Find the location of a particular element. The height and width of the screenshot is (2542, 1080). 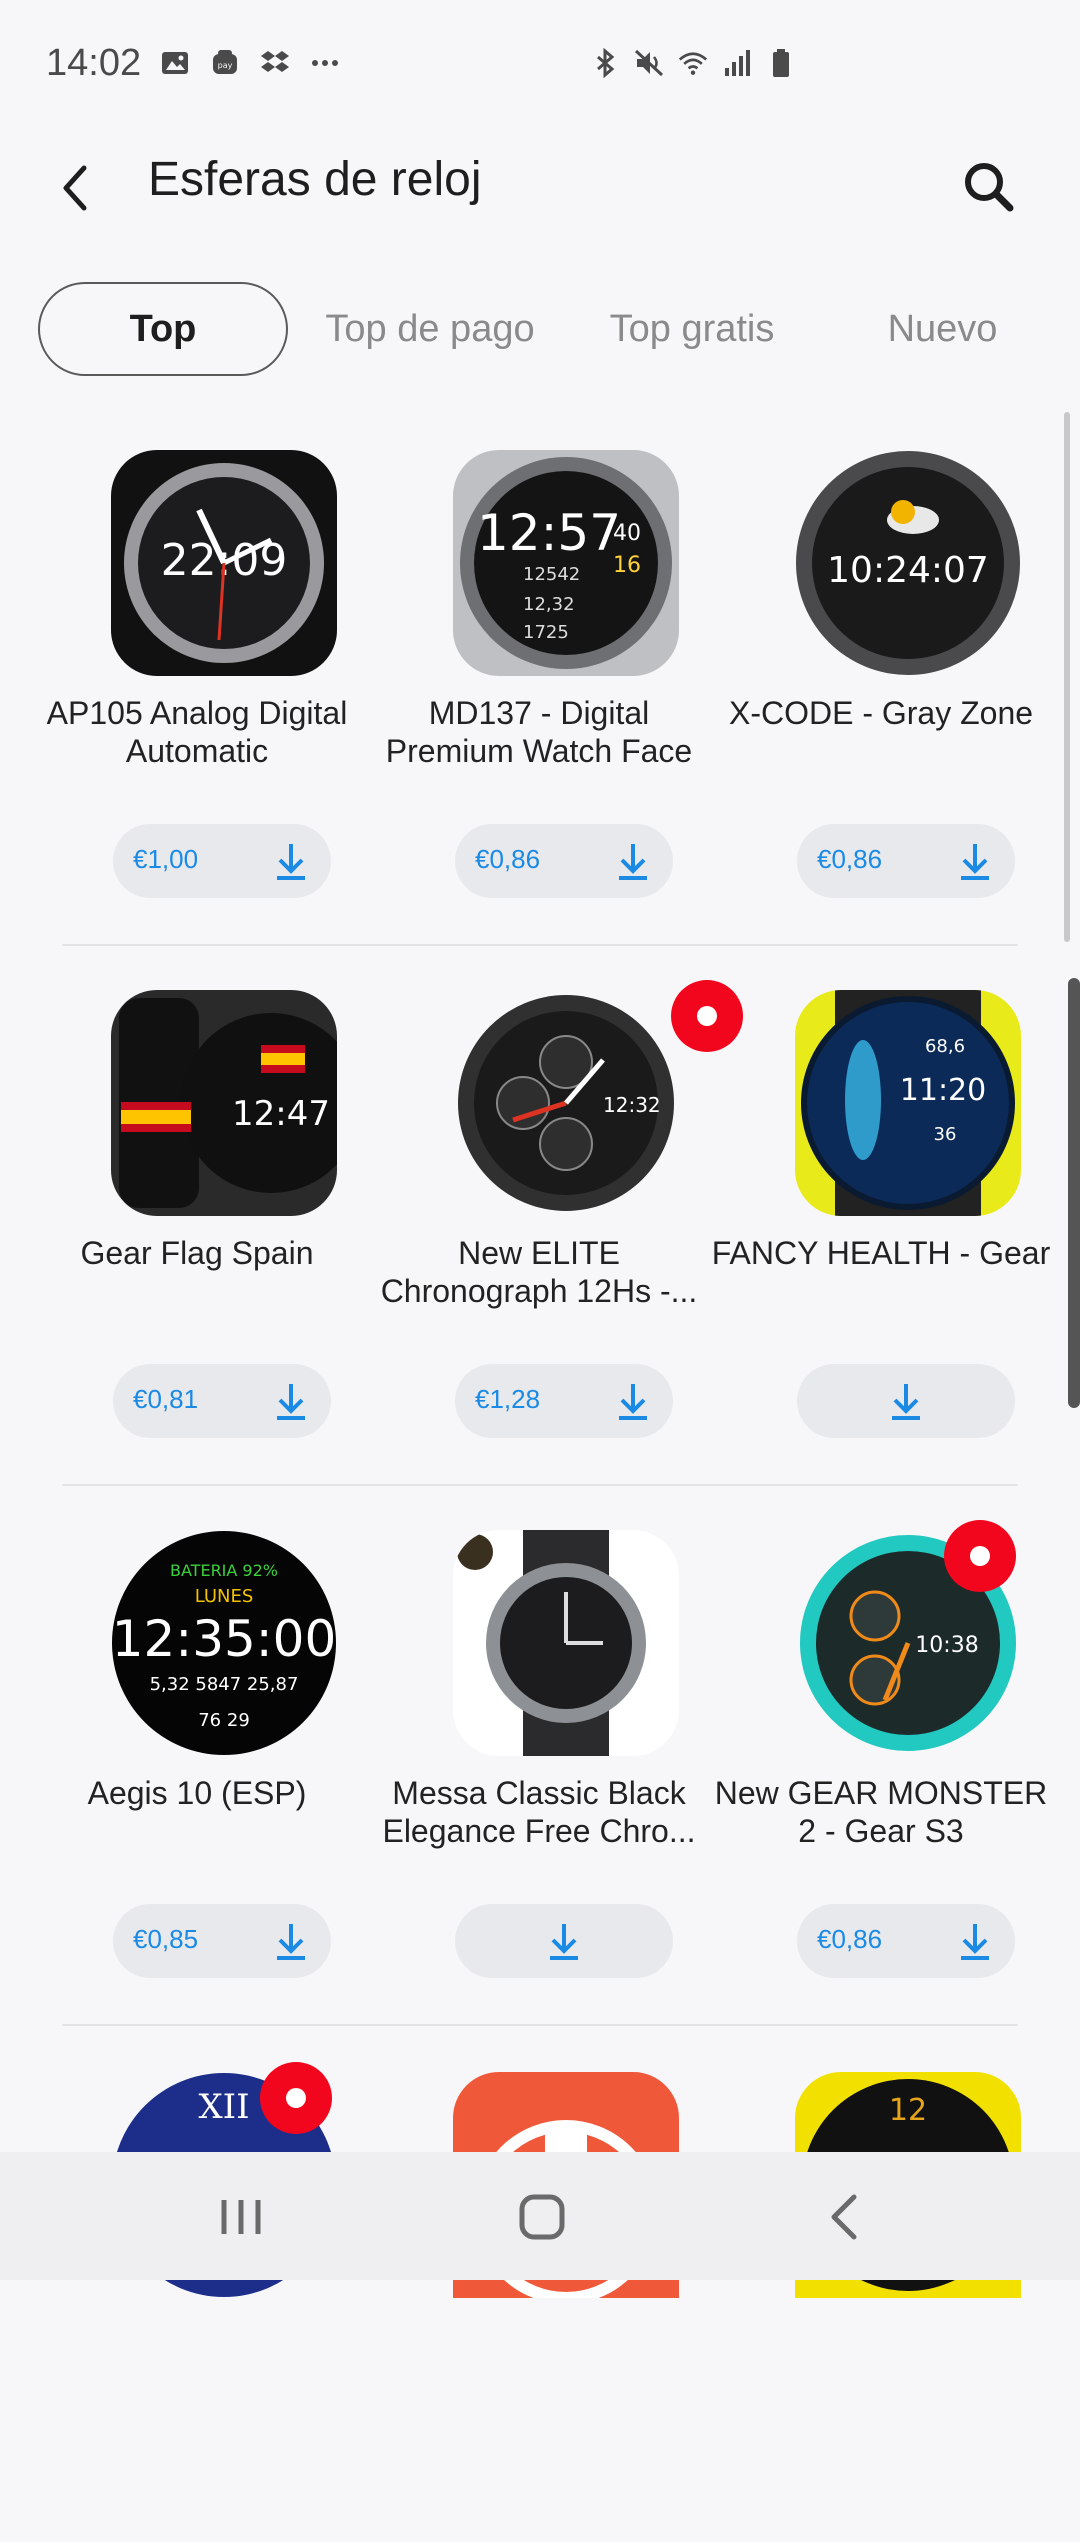

dropbox-icon is located at coordinates (275, 61).